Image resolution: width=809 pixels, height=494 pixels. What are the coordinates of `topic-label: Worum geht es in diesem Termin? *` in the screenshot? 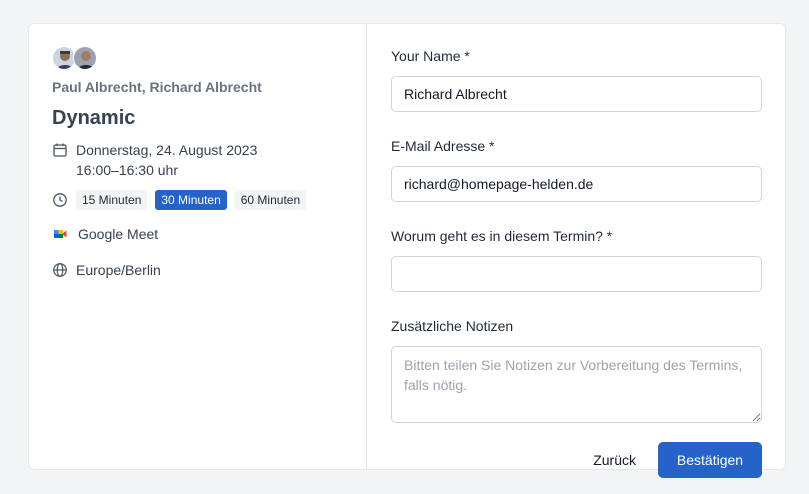 It's located at (502, 236).